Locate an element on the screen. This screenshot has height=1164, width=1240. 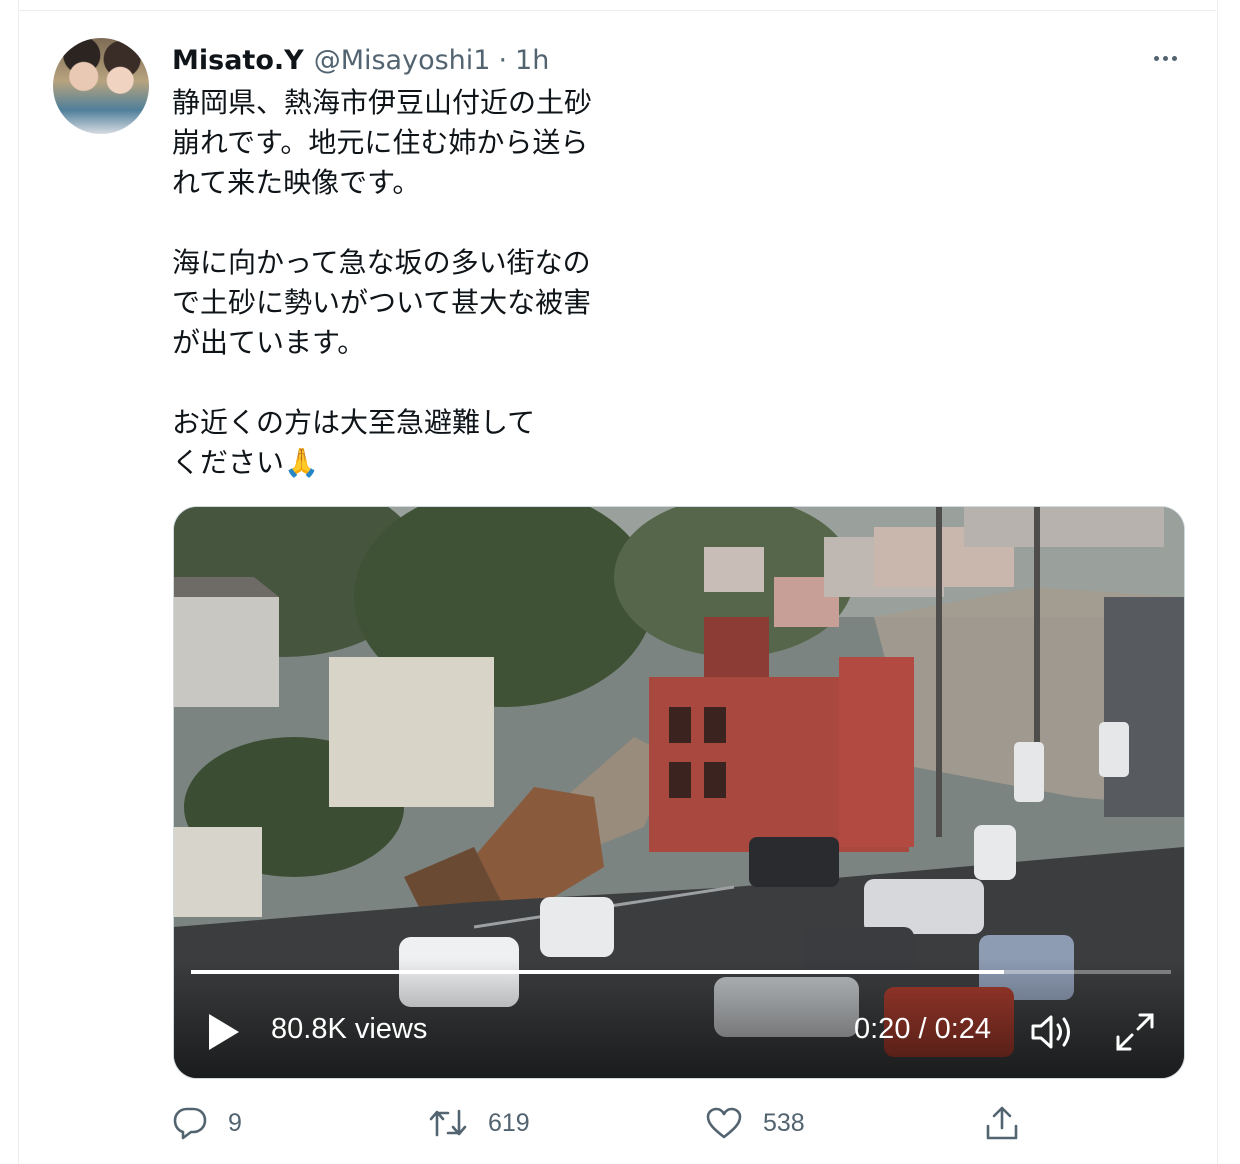
video-time: 0:20 / 0:24 is located at coordinates (923, 1029).